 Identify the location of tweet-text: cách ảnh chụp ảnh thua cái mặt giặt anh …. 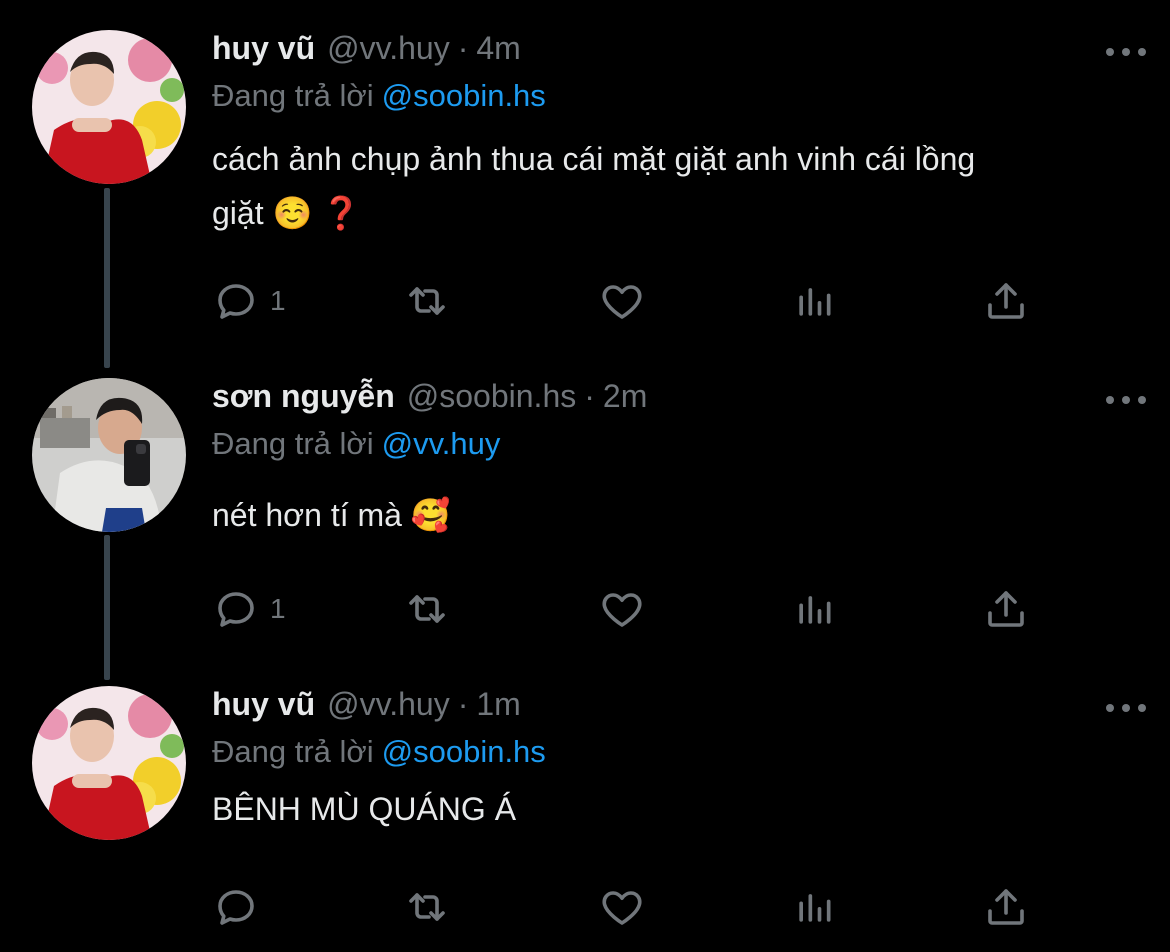
(672, 186).